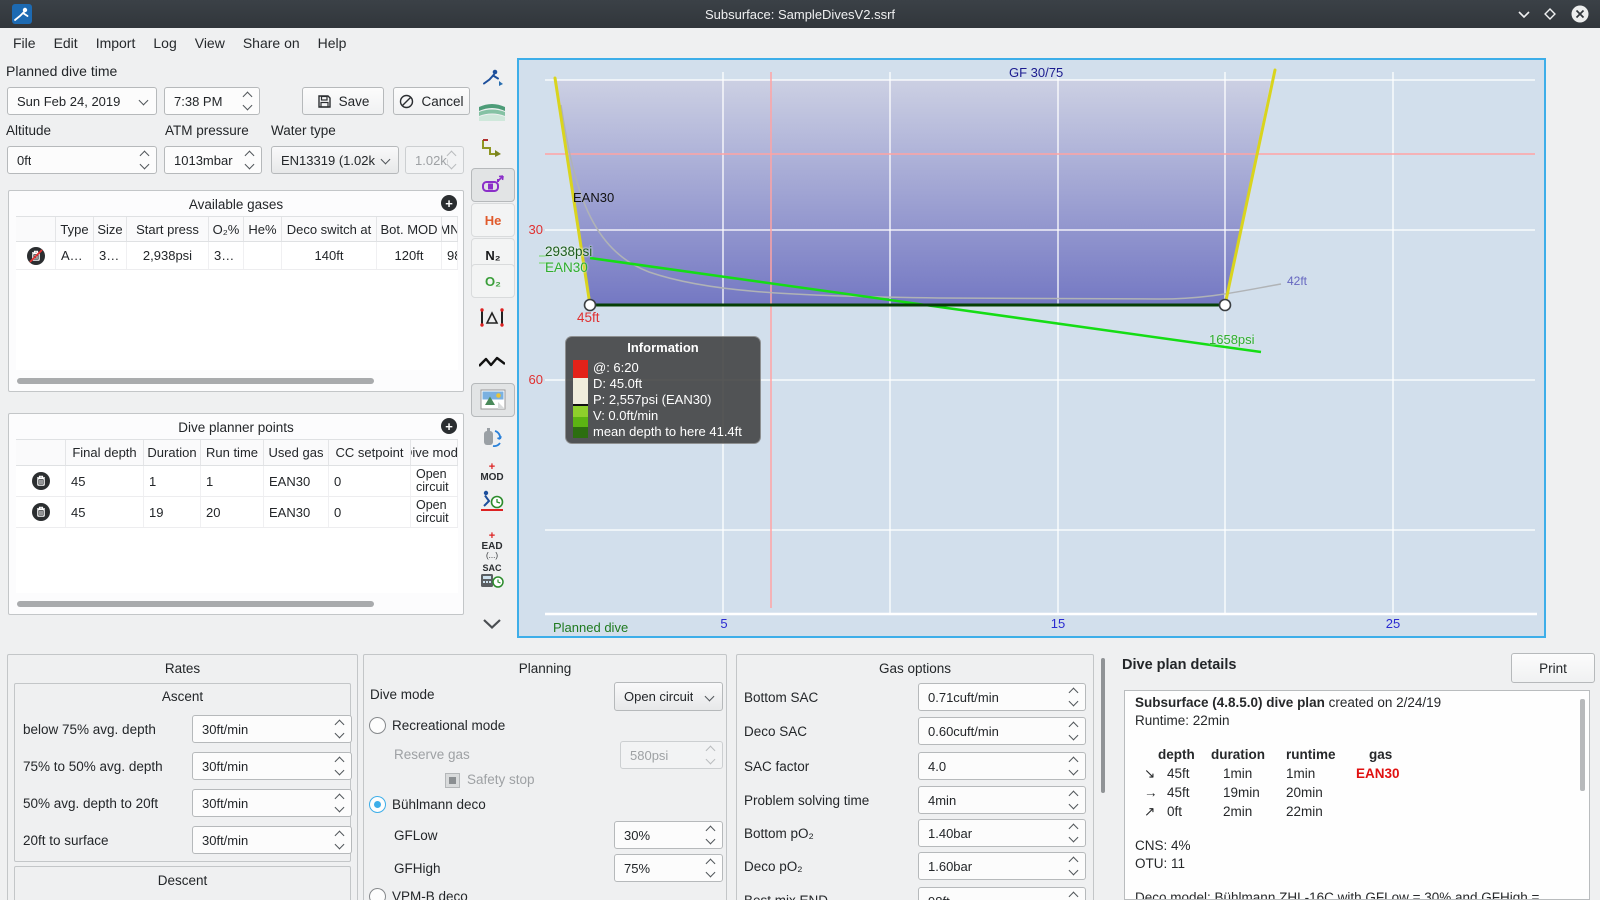  What do you see at coordinates (492, 436) in the screenshot?
I see `gas-switch-icon` at bounding box center [492, 436].